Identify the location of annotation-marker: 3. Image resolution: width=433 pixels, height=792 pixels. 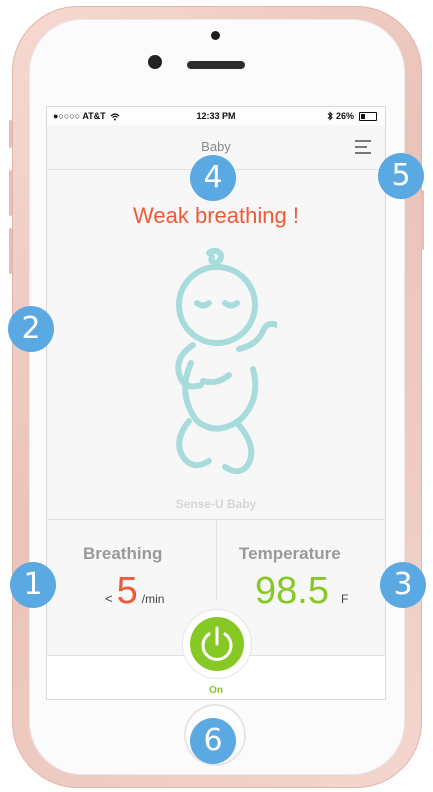
(403, 585).